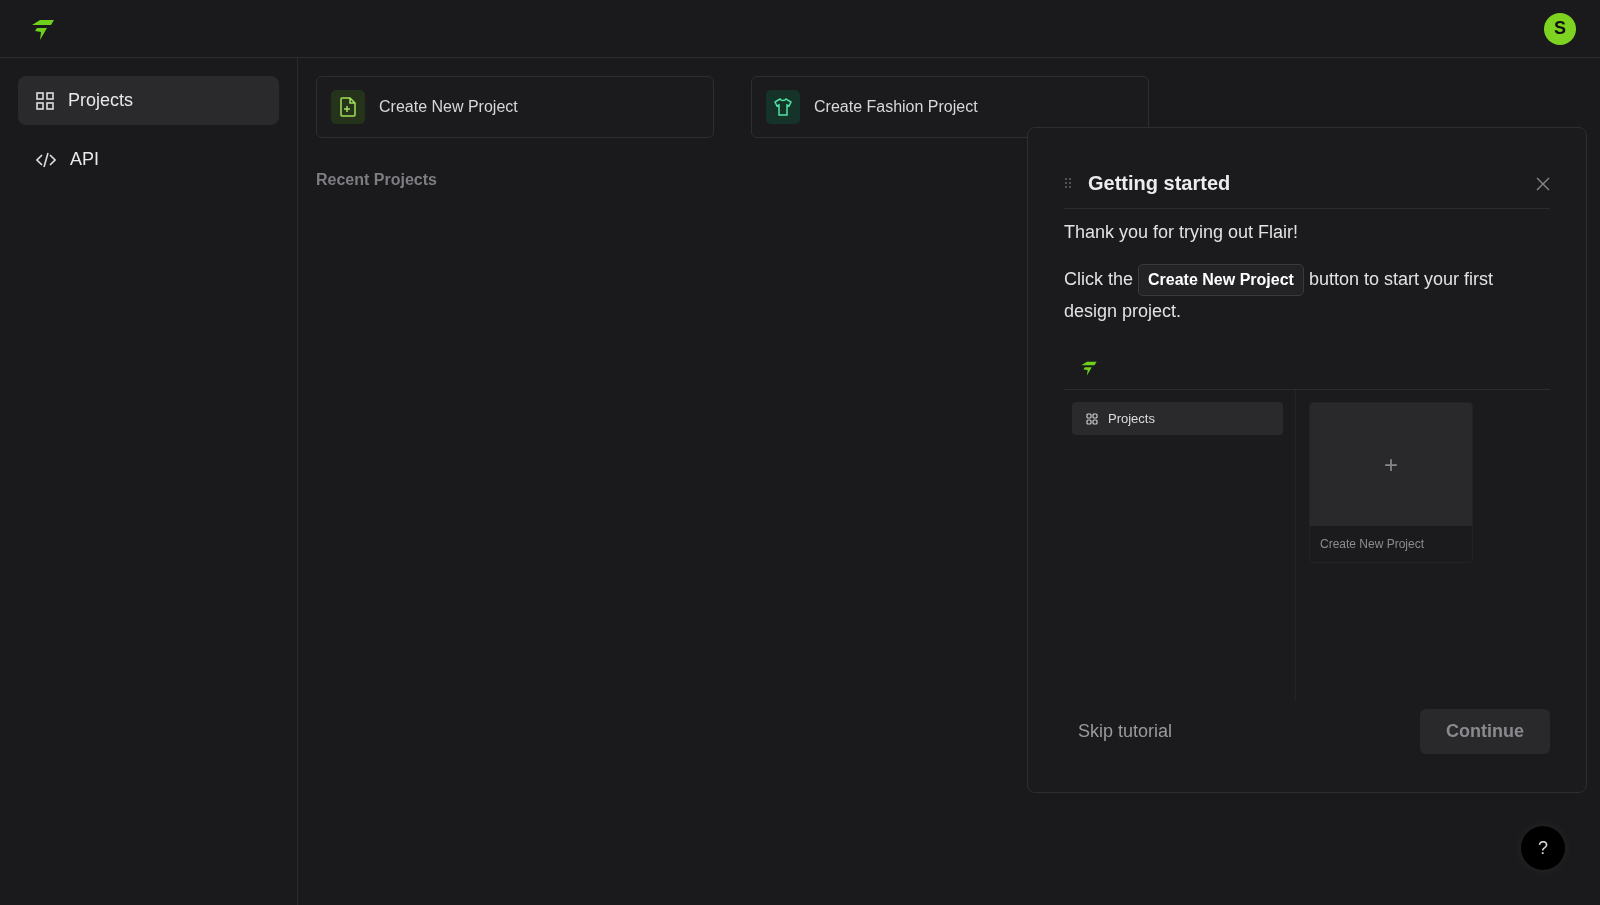 The width and height of the screenshot is (1600, 905). What do you see at coordinates (1560, 28) in the screenshot?
I see `user-avatar: S` at bounding box center [1560, 28].